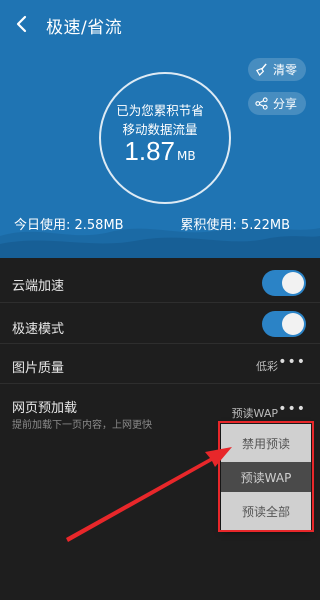  What do you see at coordinates (254, 413) in the screenshot?
I see `preload-value: 预读WAP` at bounding box center [254, 413].